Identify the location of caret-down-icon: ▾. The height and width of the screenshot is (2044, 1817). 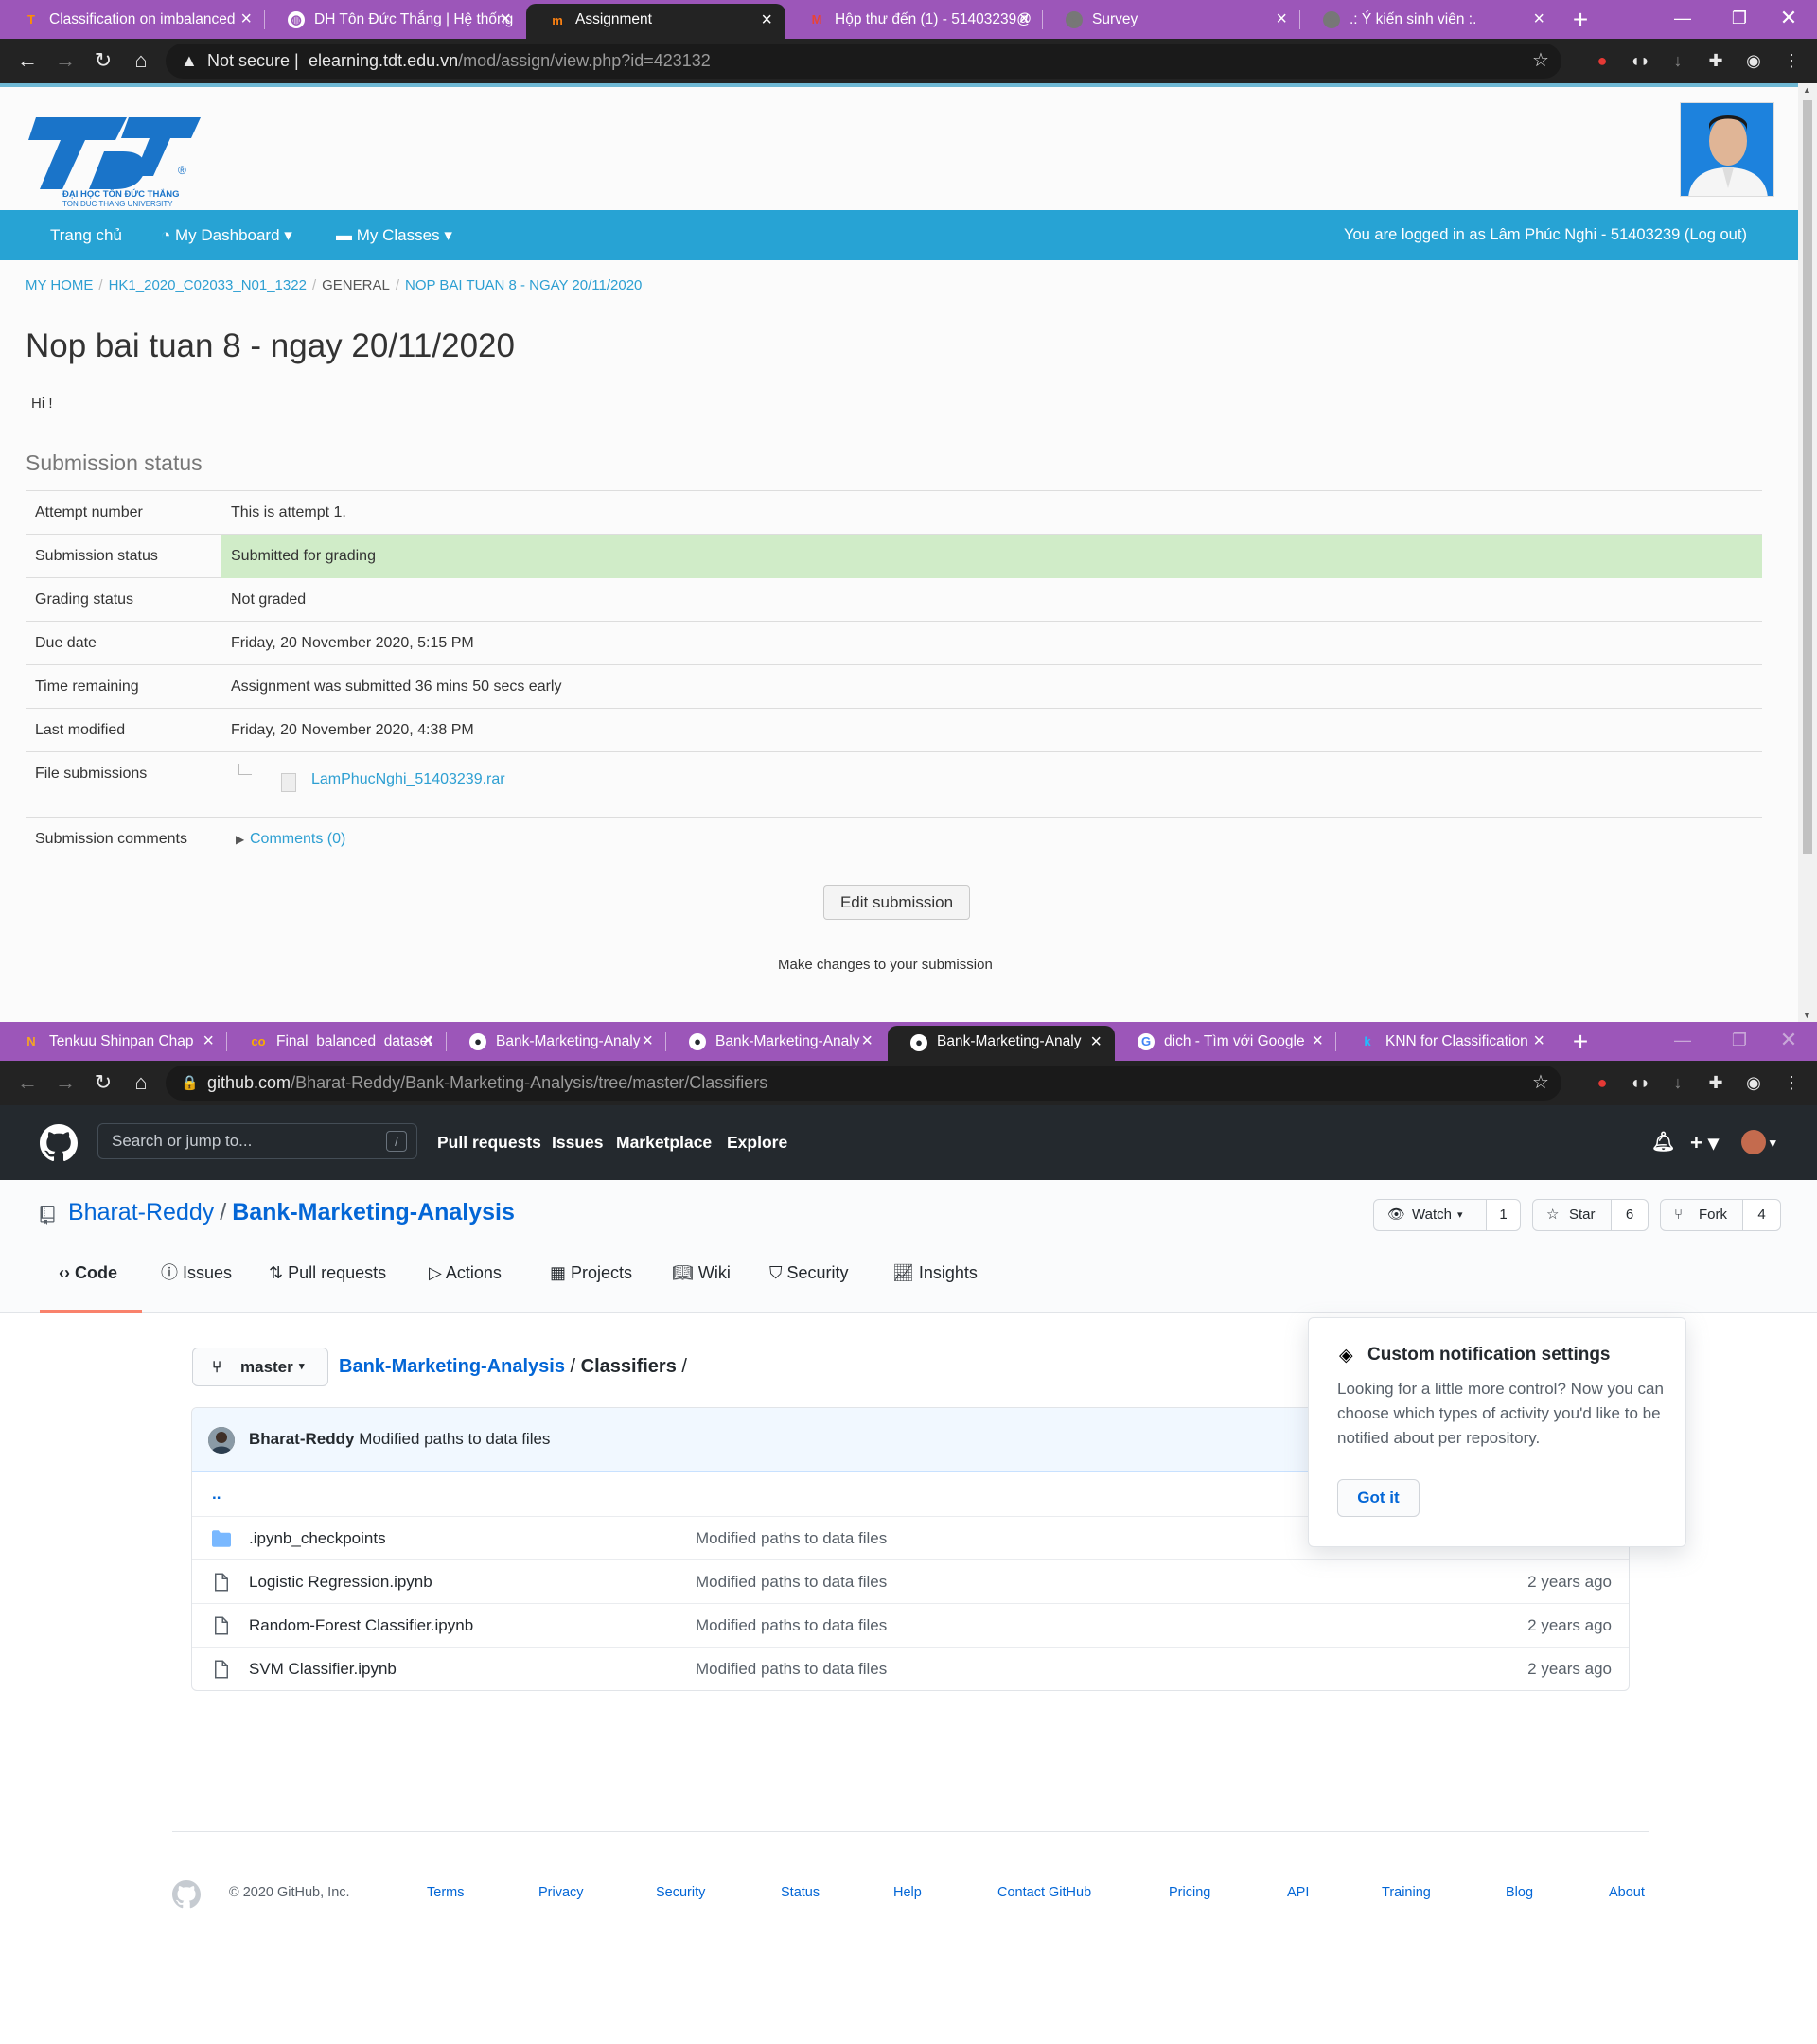
(1773, 1142).